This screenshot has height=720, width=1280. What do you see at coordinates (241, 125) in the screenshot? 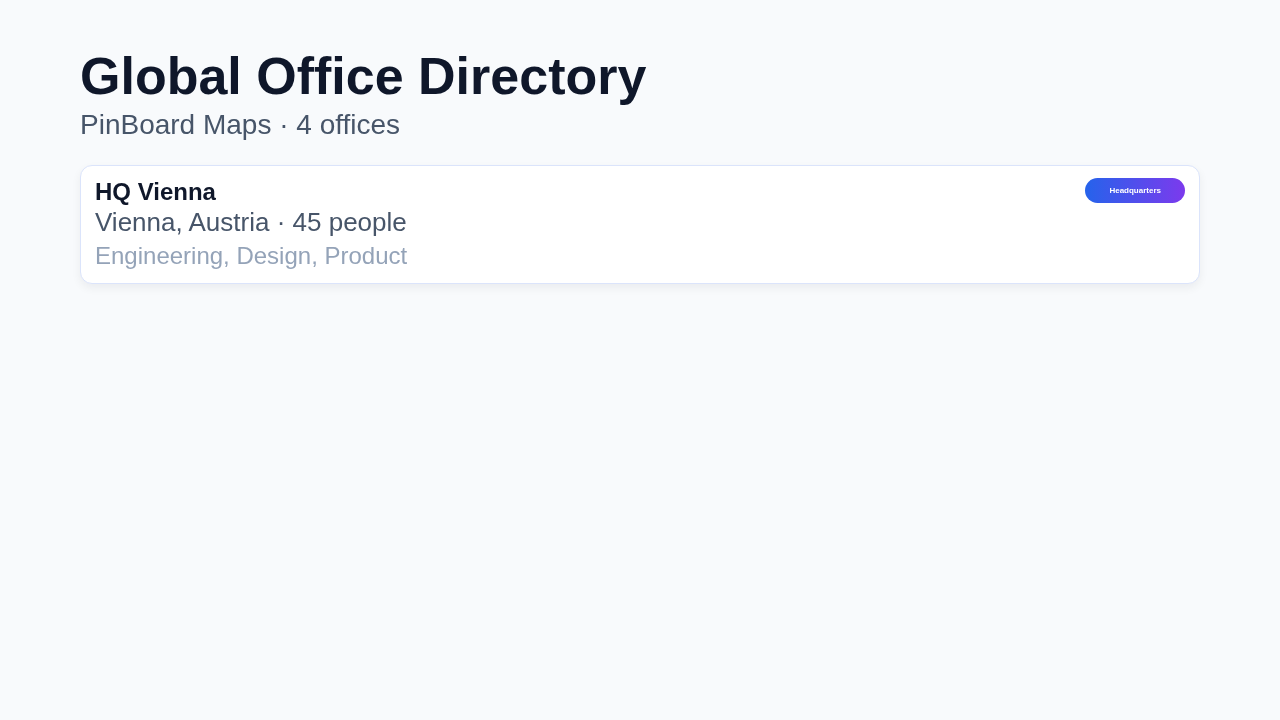
I see `page-subtitle: PinBoard Maps · 4 offices` at bounding box center [241, 125].